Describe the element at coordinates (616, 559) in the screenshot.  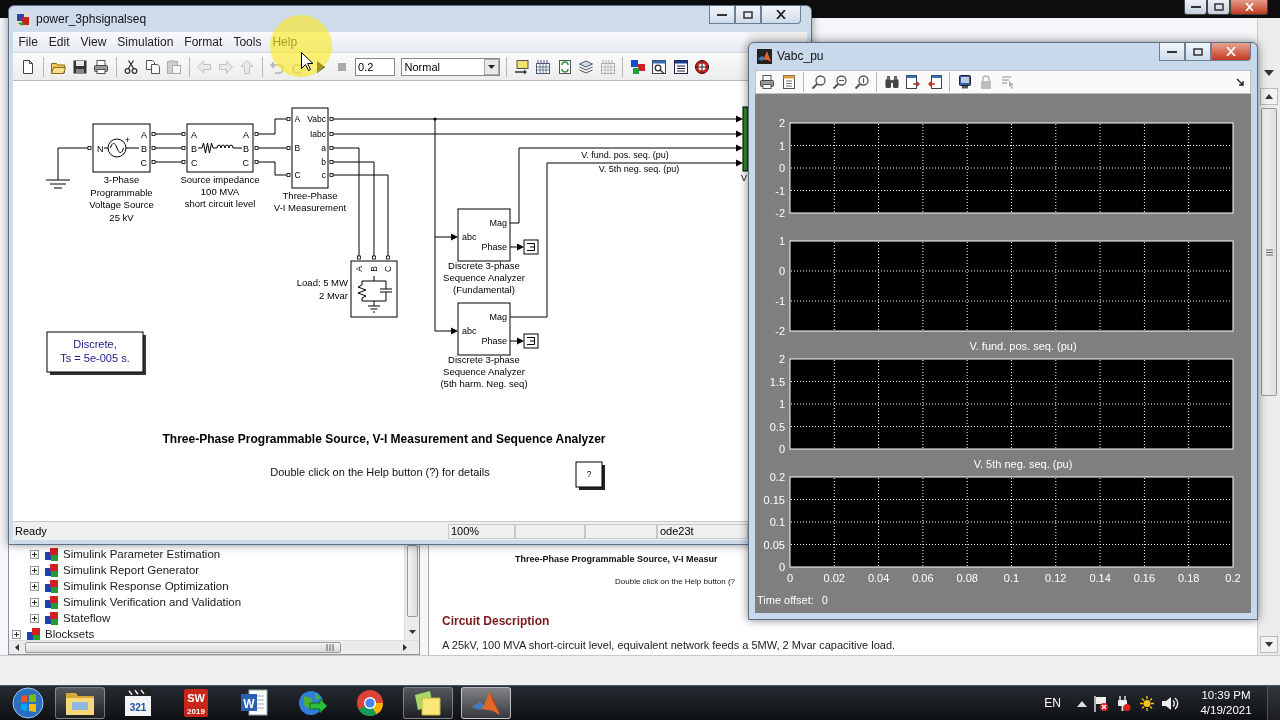
I see `page-heading: Three-Phase Programmable Source, V-I Measur` at that location.